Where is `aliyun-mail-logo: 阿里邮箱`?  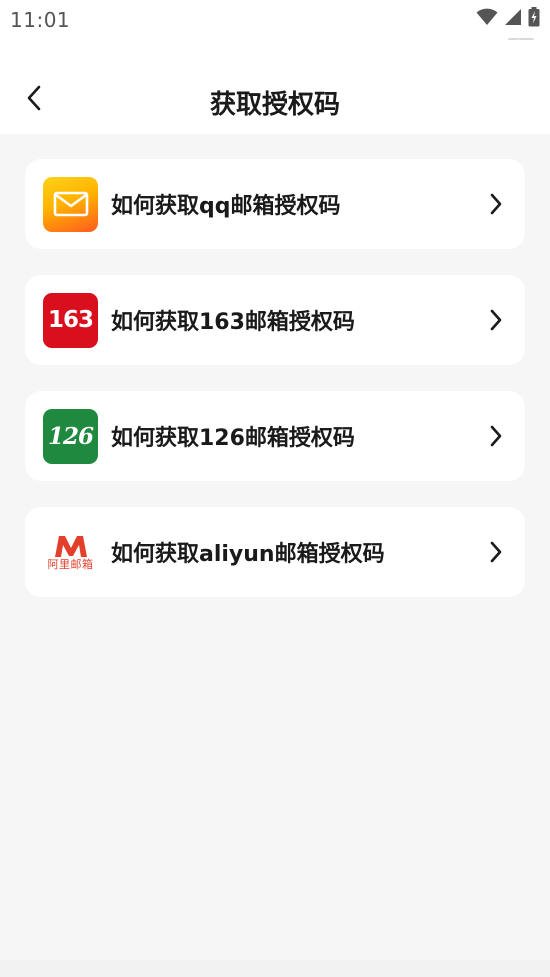
aliyun-mail-logo: 阿里邮箱 is located at coordinates (70, 552).